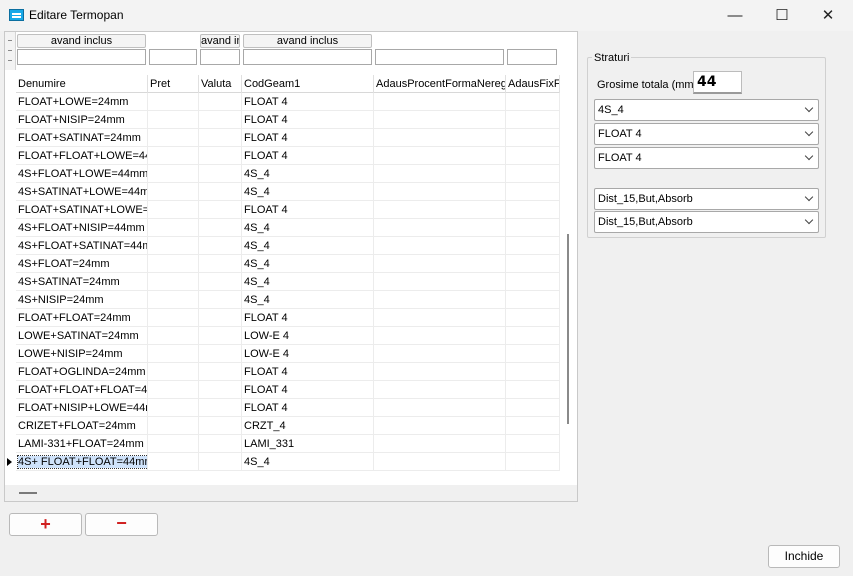  I want to click on table-row: FLOAT+SATINAT+LOWE=44mm FLOAT 4, so click(288, 210).